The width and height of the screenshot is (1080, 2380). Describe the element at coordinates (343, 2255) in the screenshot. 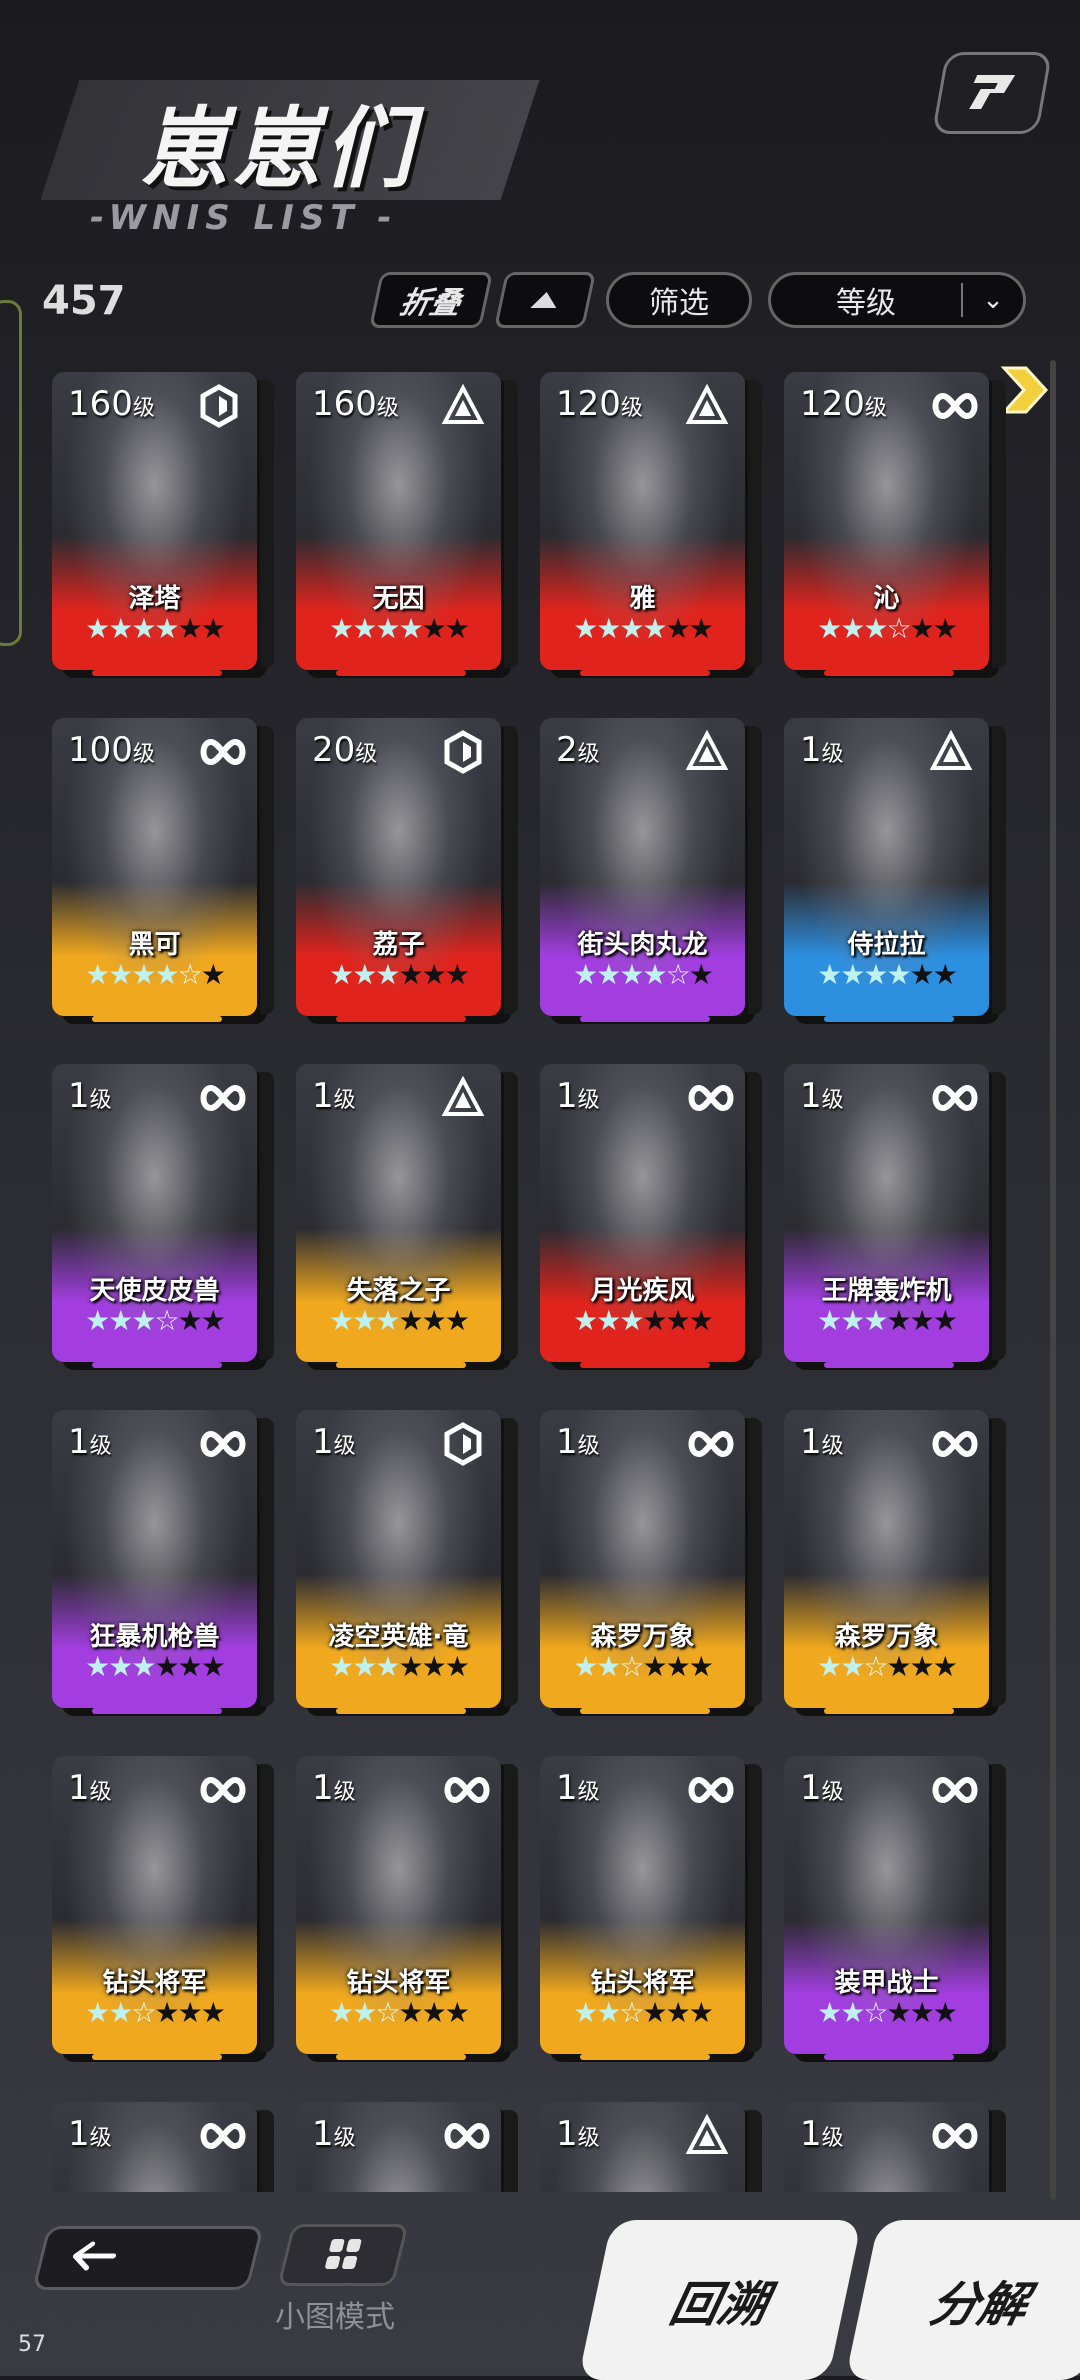

I see `mini-mode-button` at that location.